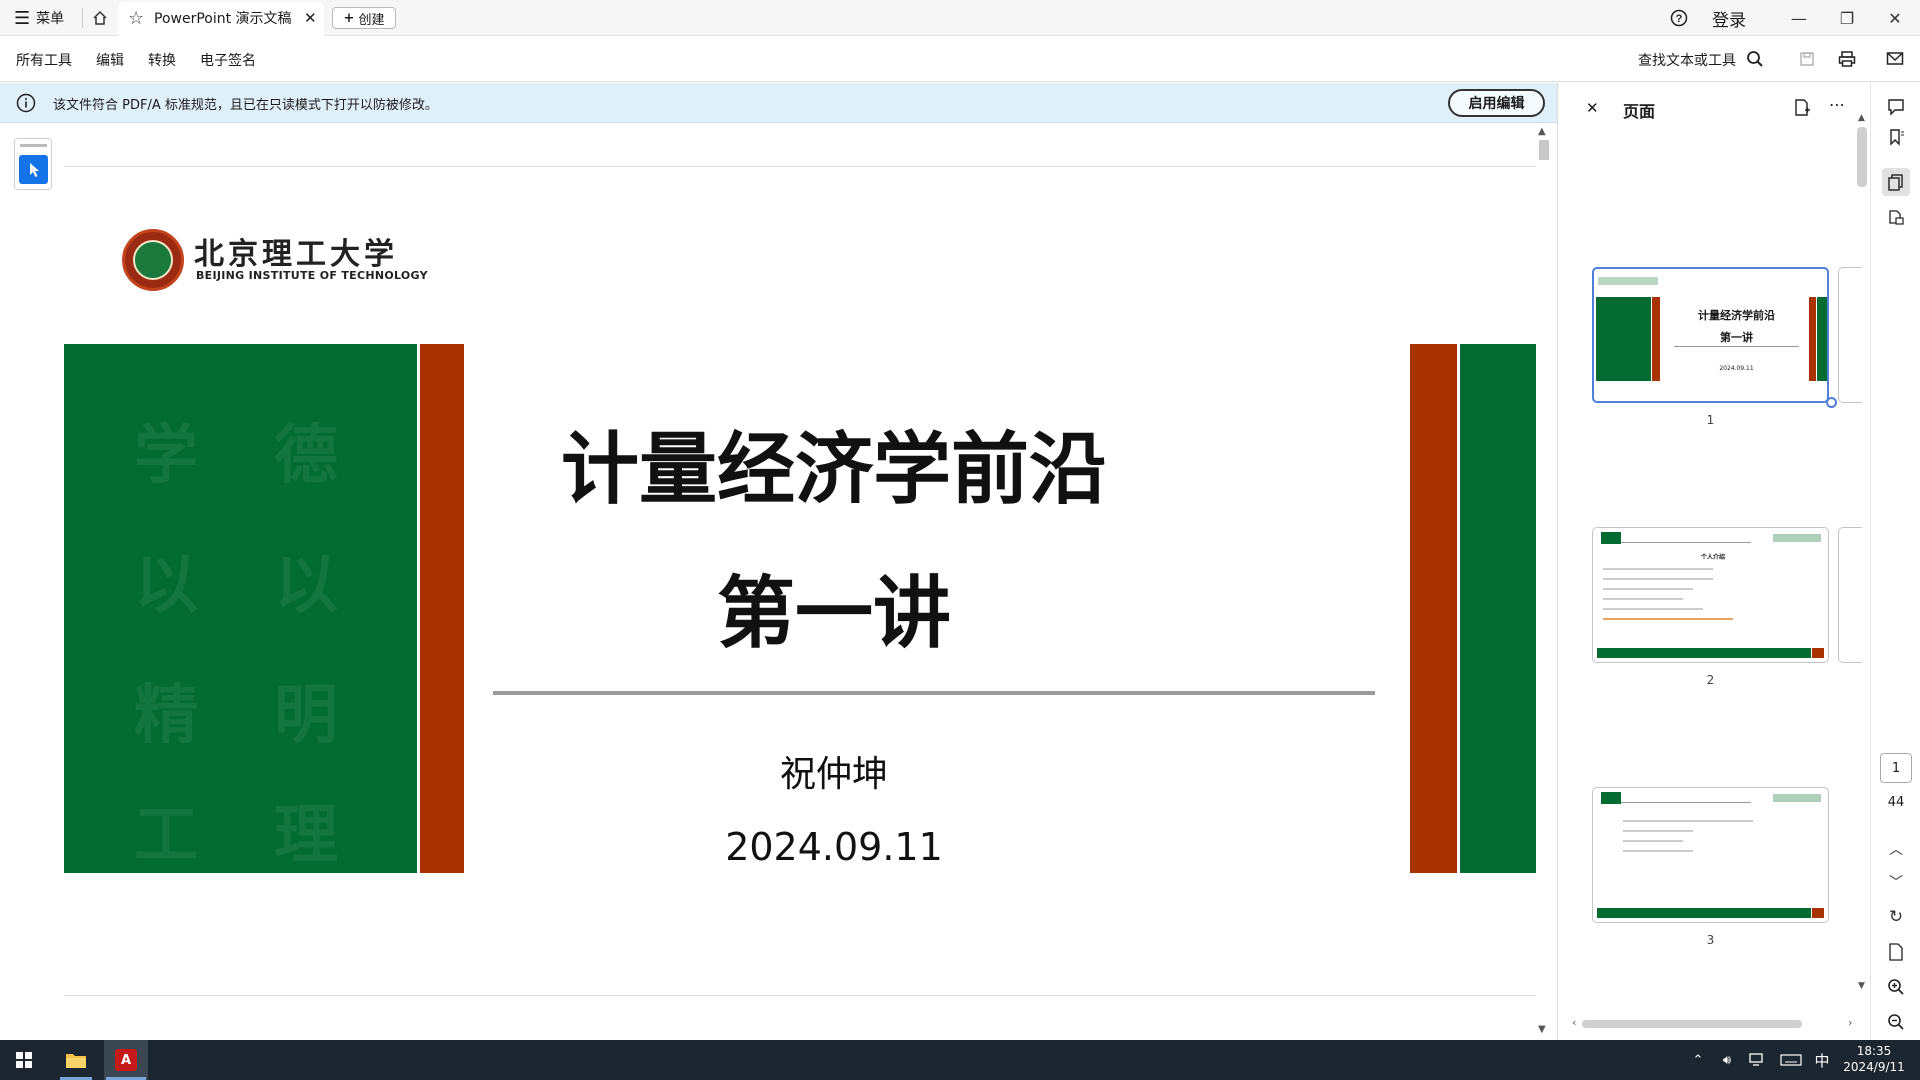 The image size is (1920, 1080). Describe the element at coordinates (296, 254) in the screenshot. I see `logo-chinese-name: 北京理工大学` at that location.